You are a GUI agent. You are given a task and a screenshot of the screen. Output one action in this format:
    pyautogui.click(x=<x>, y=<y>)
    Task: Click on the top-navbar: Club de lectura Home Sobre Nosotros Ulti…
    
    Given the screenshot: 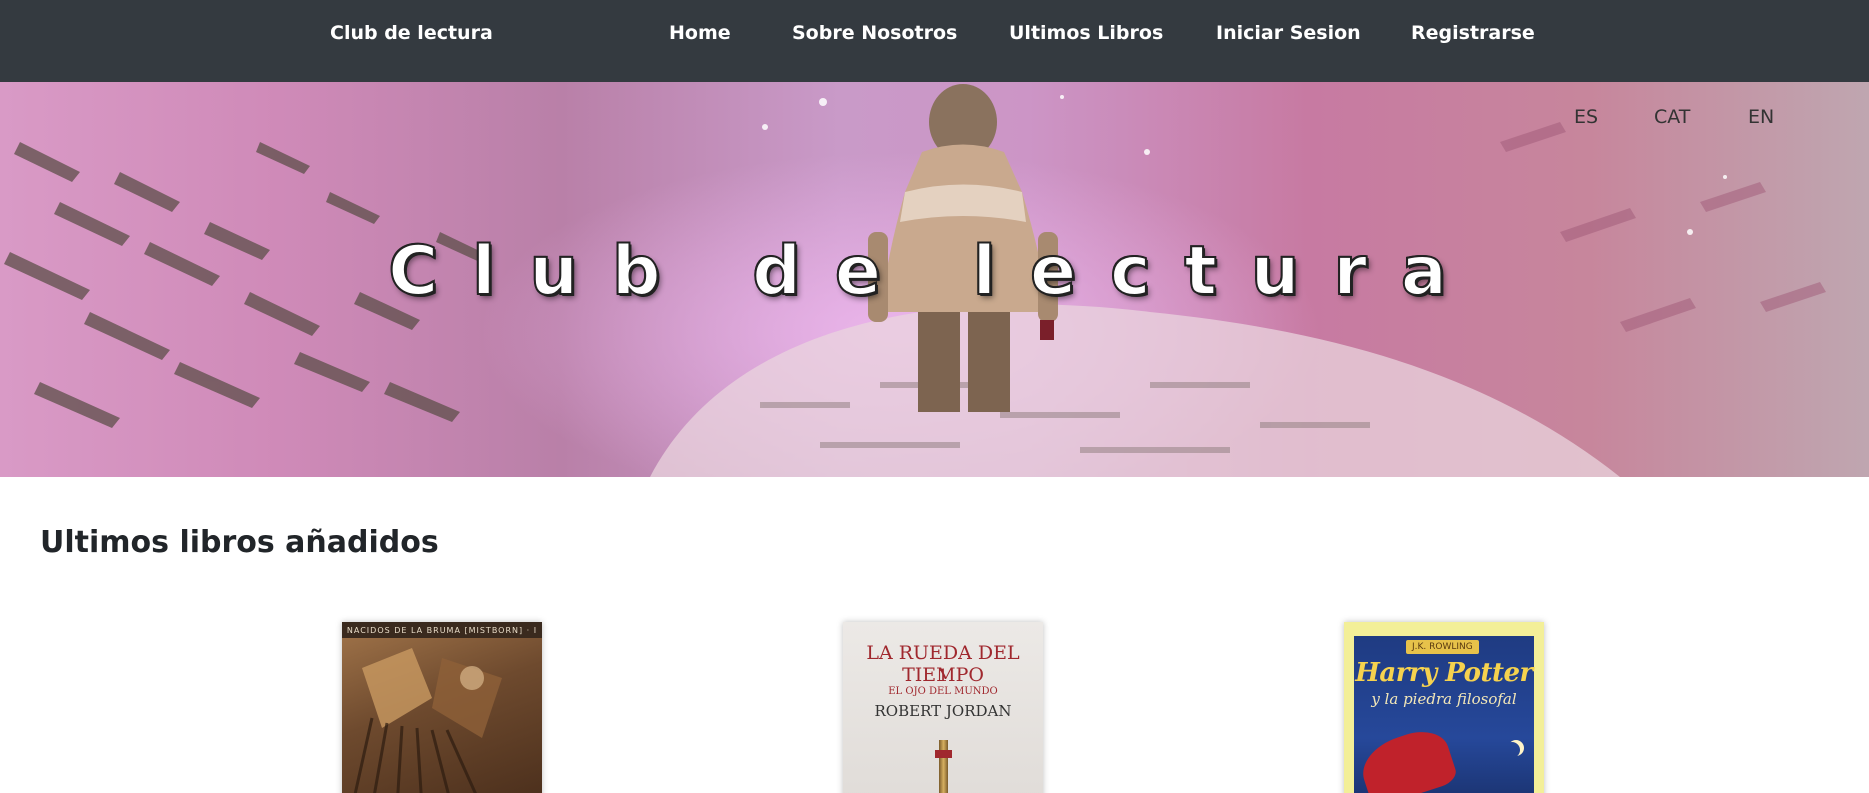 What is the action you would take?
    pyautogui.click(x=934, y=41)
    